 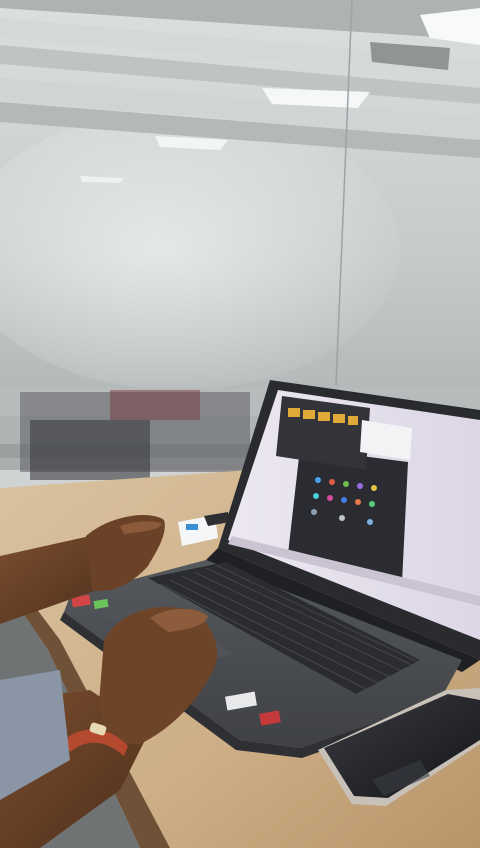 I want to click on room-behind-glass, so click(x=135, y=435).